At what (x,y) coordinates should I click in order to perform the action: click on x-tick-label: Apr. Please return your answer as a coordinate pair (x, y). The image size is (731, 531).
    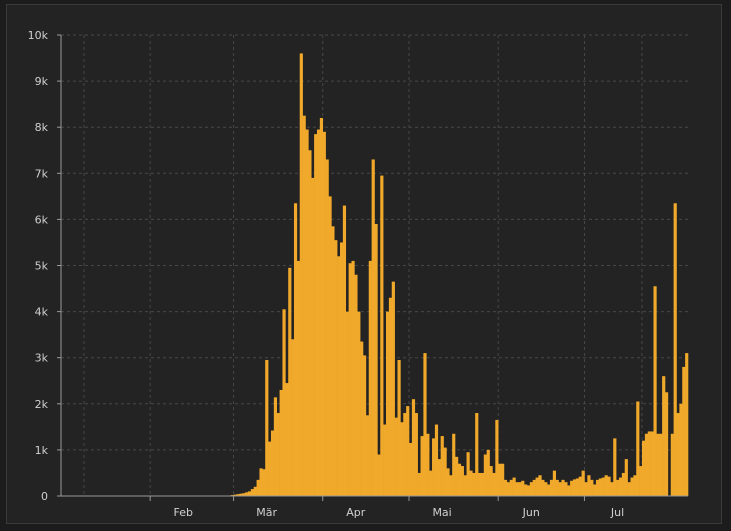
    Looking at the image, I should click on (356, 512).